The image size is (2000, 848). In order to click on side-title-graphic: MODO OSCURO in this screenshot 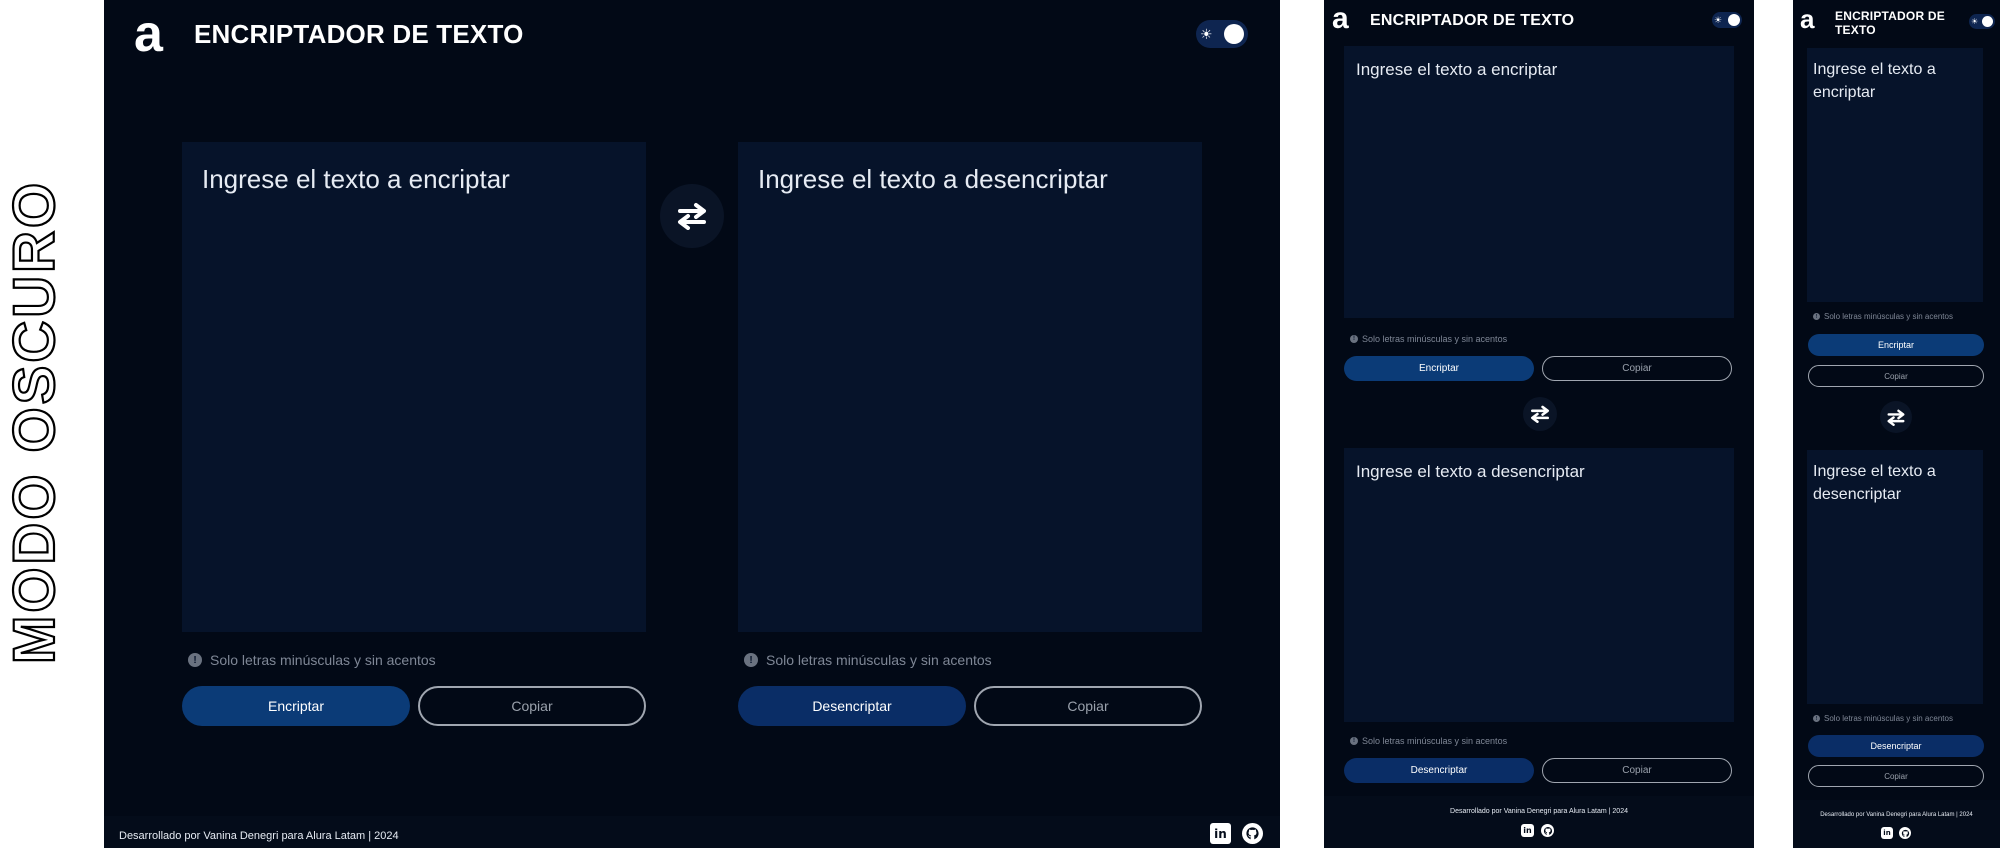, I will do `click(34, 422)`.